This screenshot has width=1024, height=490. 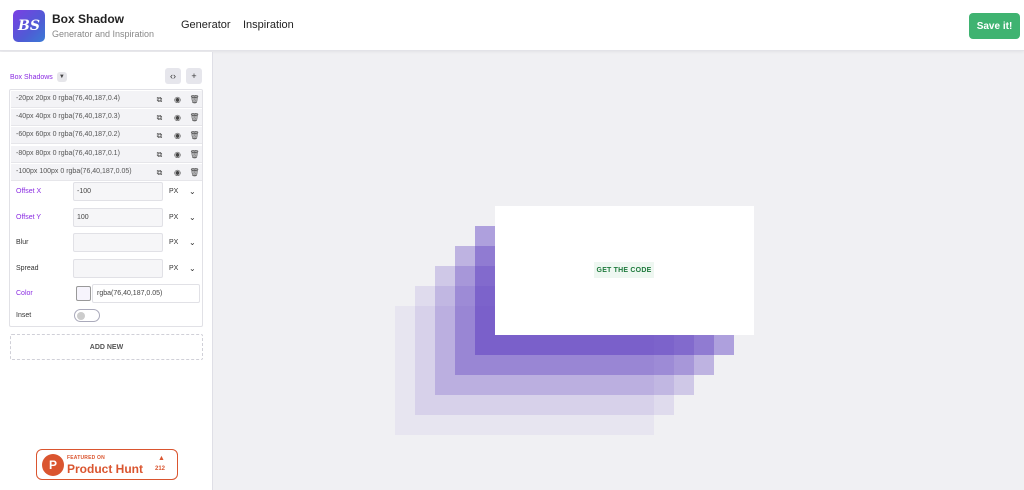 I want to click on offset-y-input: 100, so click(x=118, y=217).